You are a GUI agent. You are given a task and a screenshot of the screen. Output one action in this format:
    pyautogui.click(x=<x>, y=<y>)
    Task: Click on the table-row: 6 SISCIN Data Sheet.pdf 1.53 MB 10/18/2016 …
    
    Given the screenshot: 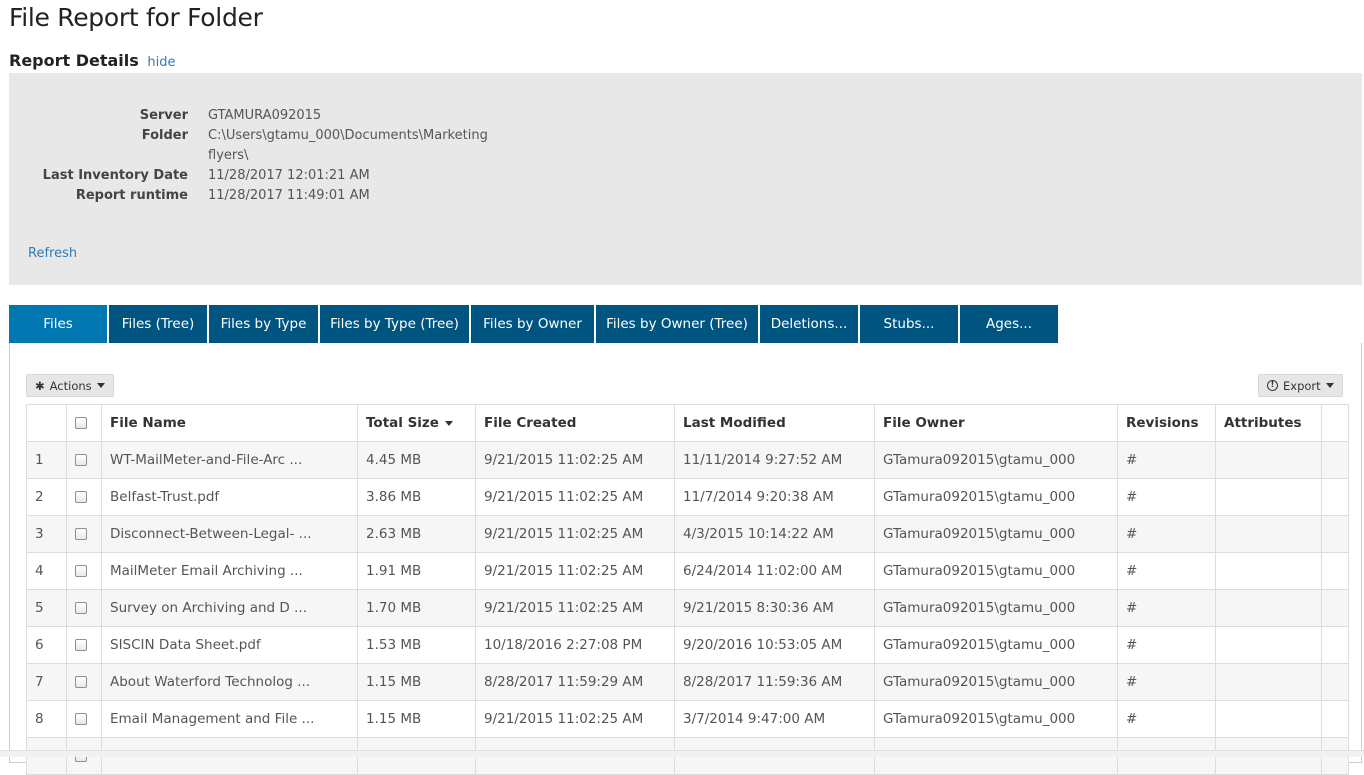 What is the action you would take?
    pyautogui.click(x=687, y=645)
    